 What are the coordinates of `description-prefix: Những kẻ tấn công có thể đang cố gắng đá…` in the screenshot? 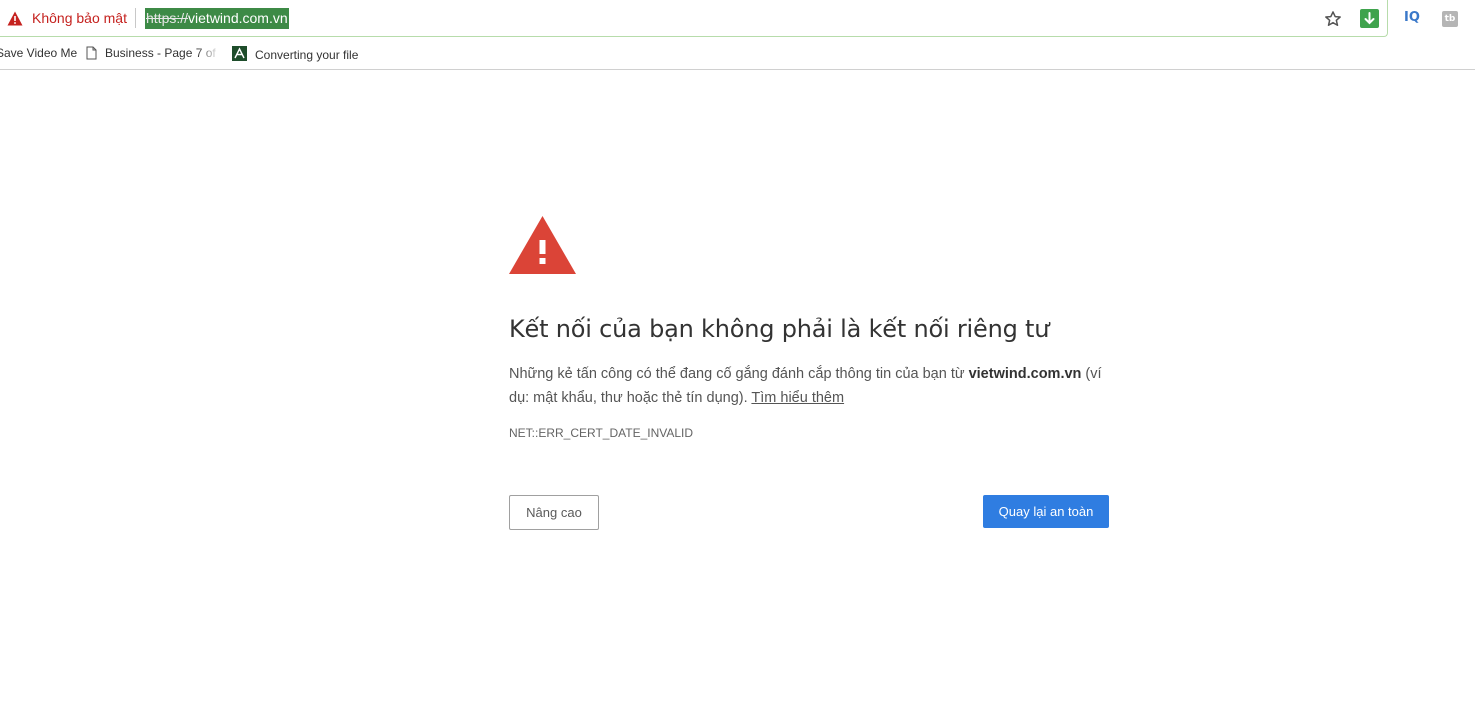 It's located at (739, 374).